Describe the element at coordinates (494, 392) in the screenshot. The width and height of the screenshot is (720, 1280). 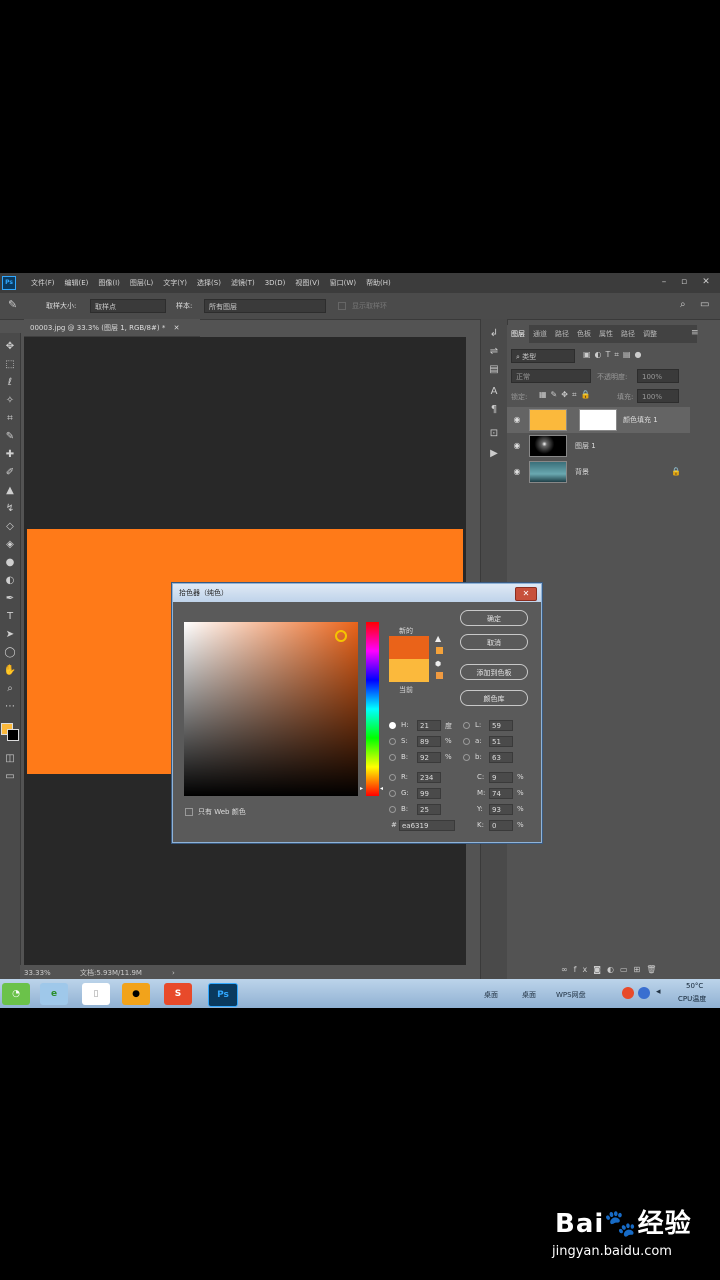
I see `character-panel-icon: A` at that location.